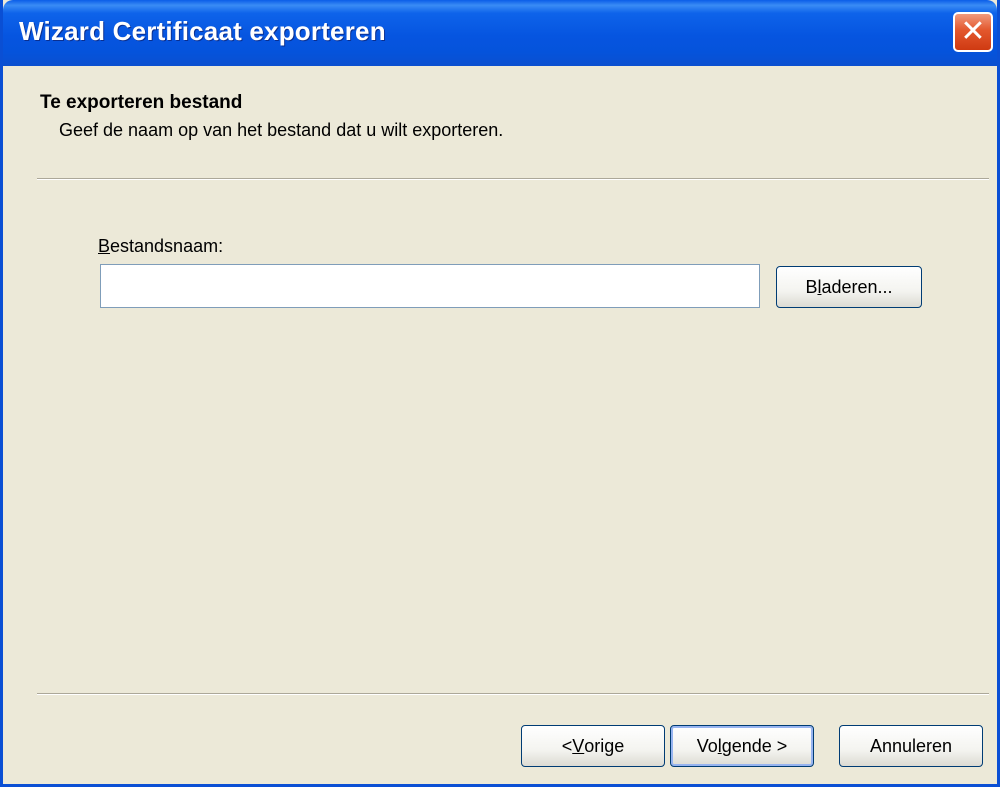 This screenshot has width=1000, height=787. Describe the element at coordinates (202, 31) in the screenshot. I see `window-title: Wizard Certificaat exporteren` at that location.